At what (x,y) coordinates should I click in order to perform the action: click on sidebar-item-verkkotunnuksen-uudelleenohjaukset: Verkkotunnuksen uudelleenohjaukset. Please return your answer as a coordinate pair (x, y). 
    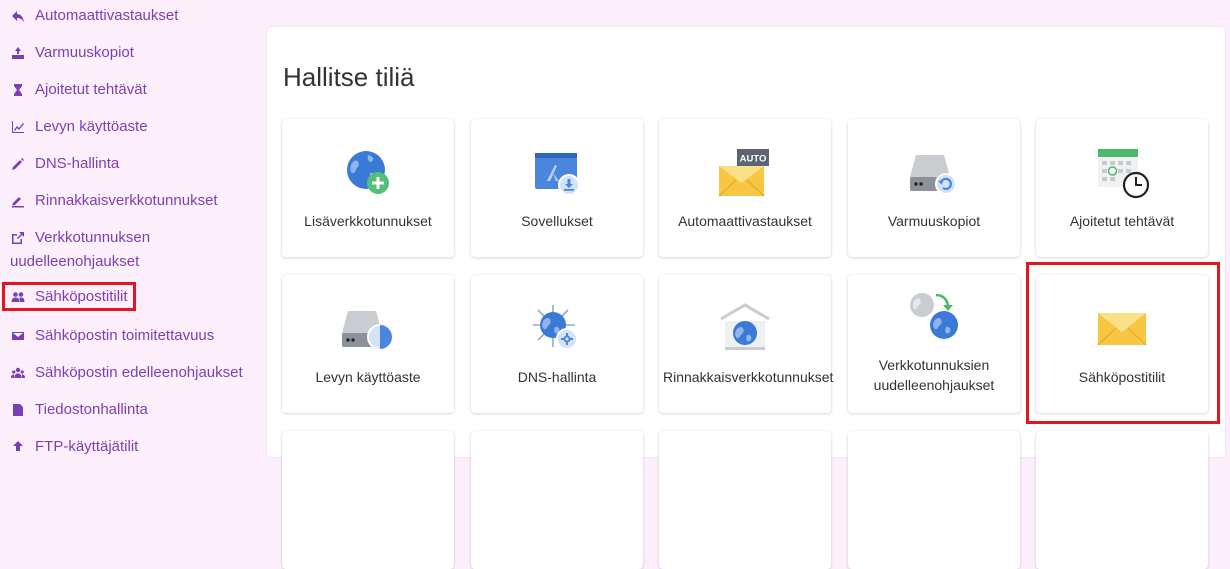
    Looking at the image, I should click on (120, 250).